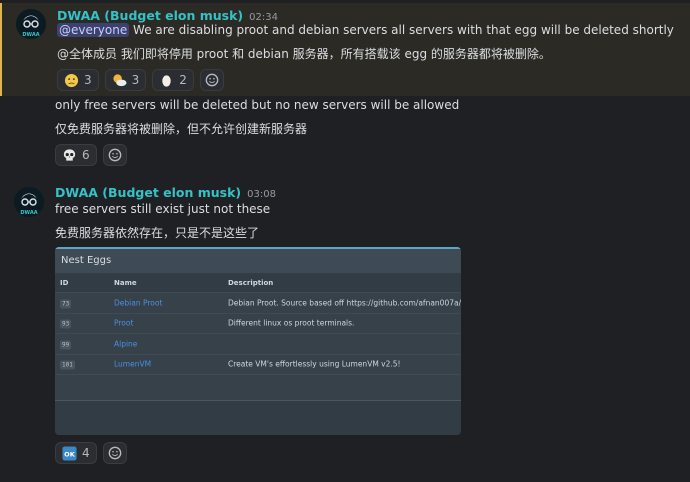  I want to click on ok-button-icon: OK, so click(69, 453).